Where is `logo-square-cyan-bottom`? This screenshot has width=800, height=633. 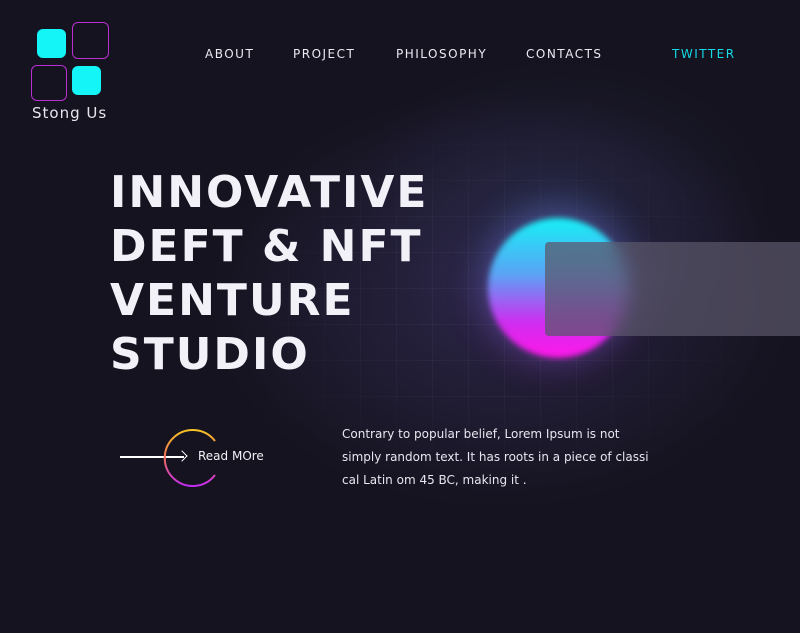 logo-square-cyan-bottom is located at coordinates (86, 80).